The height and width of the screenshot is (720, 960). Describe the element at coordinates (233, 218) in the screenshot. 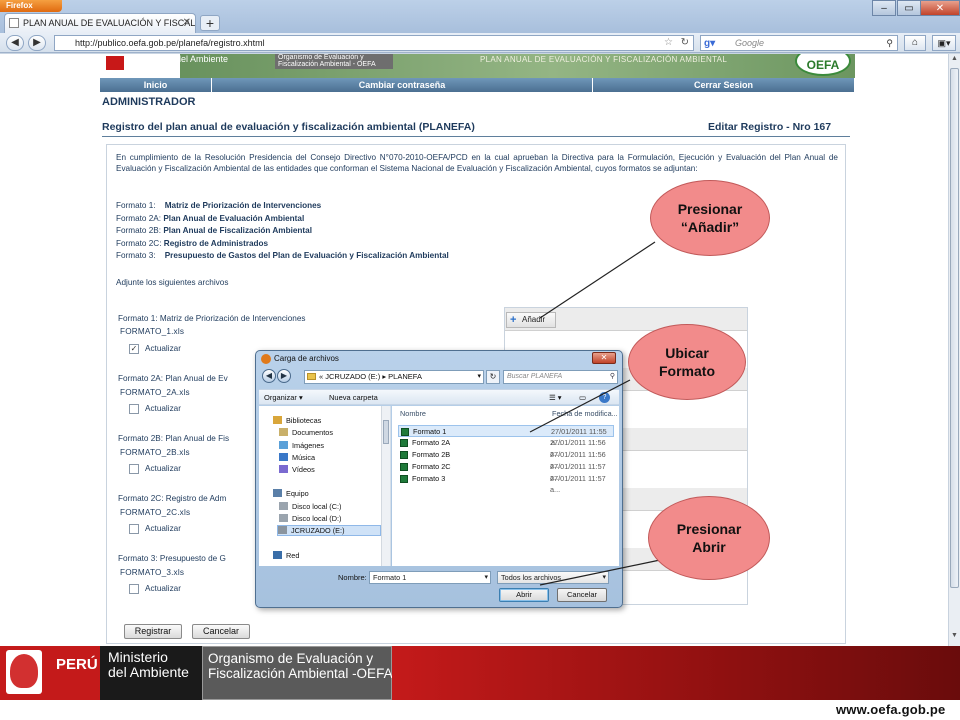

I see `format-link: Plan Anual de Evaluación Ambiental` at that location.